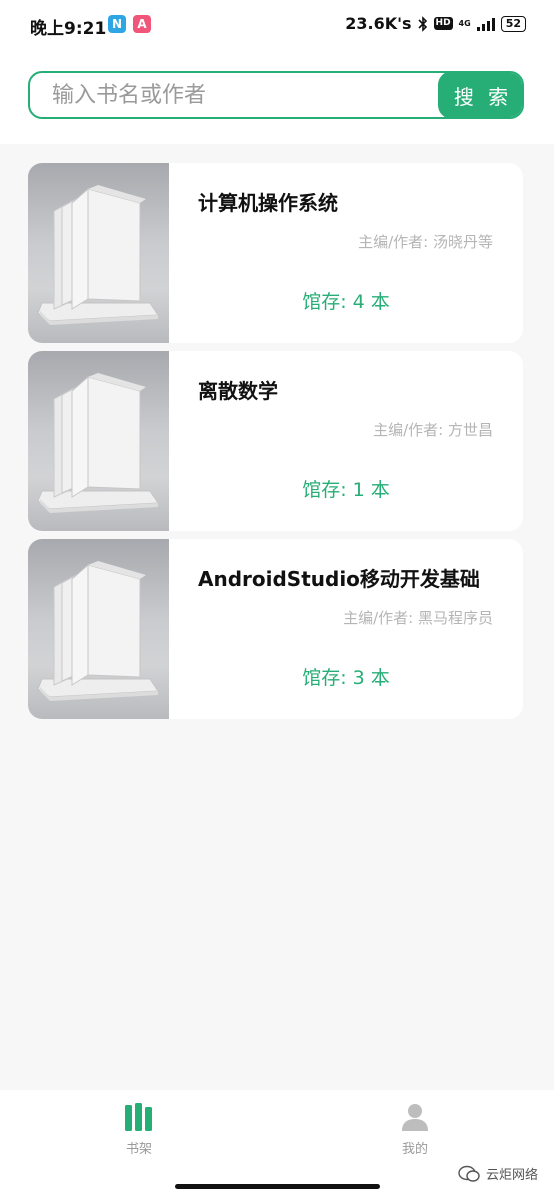  I want to click on watermark-text: 云炬网络, so click(511, 1175).